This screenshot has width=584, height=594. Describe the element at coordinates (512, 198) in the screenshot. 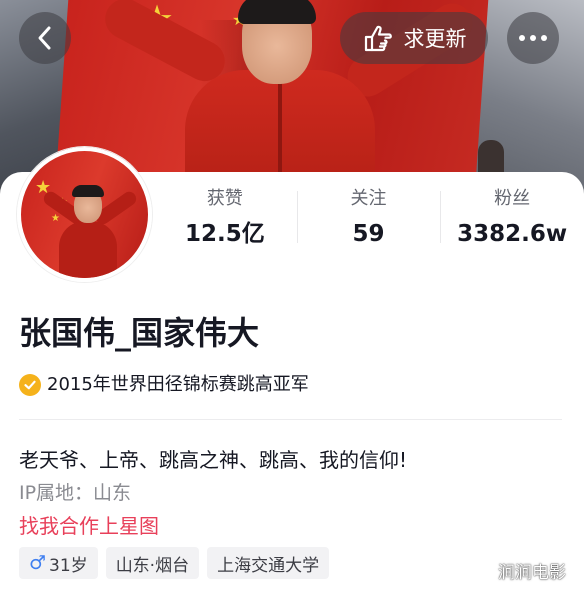

I see `stat-label: 粉丝` at that location.